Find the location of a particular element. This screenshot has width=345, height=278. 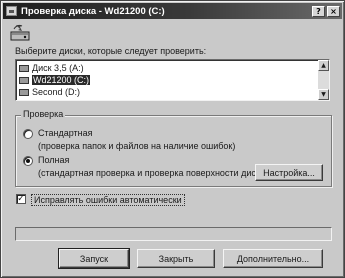

check-type-label: Проверка is located at coordinates (43, 114).